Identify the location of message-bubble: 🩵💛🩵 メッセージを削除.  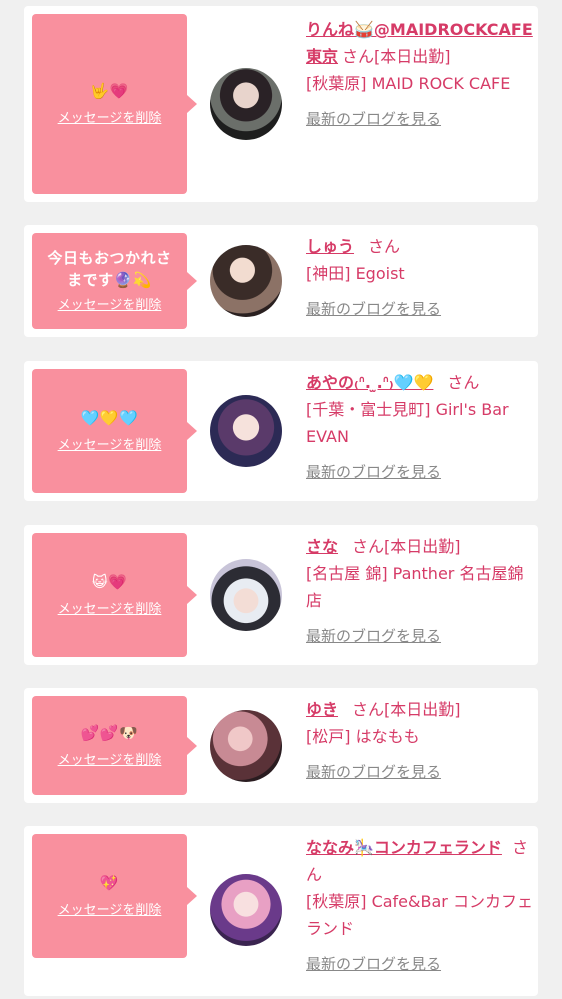
(114, 431).